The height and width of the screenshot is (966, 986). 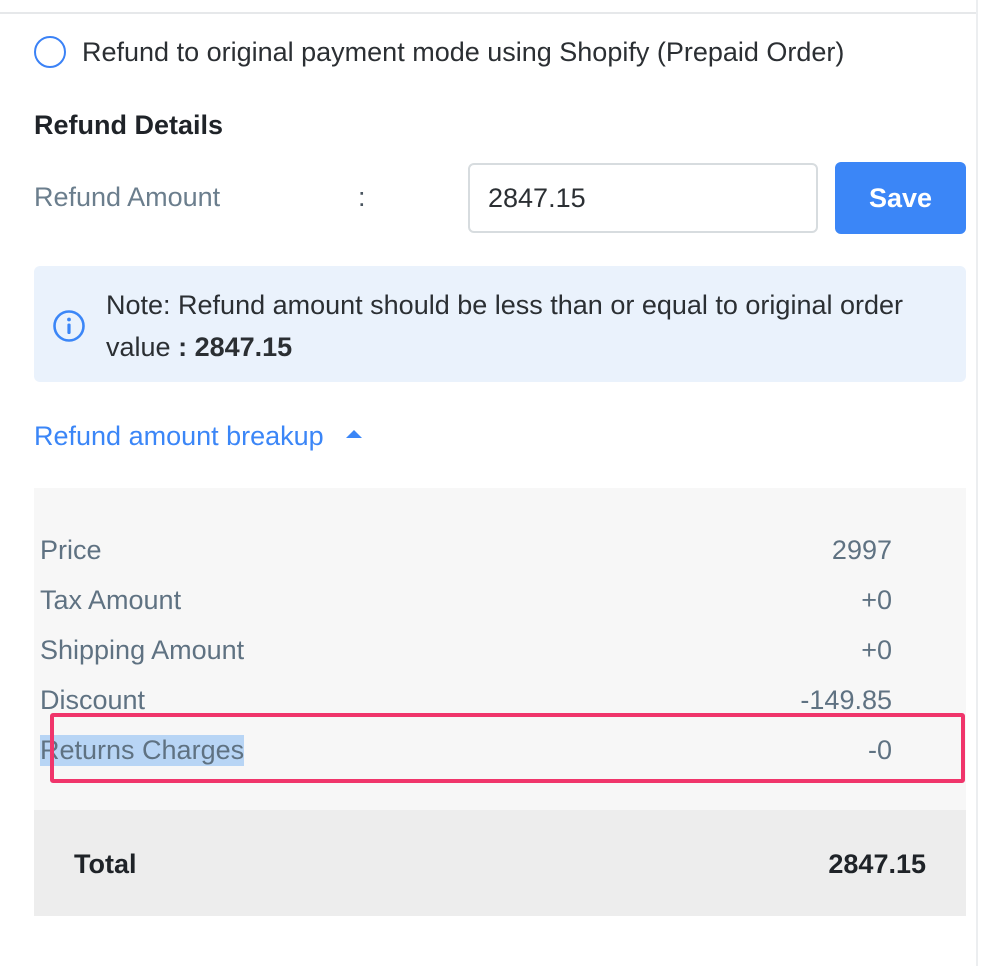 I want to click on radio-button, so click(x=50, y=52).